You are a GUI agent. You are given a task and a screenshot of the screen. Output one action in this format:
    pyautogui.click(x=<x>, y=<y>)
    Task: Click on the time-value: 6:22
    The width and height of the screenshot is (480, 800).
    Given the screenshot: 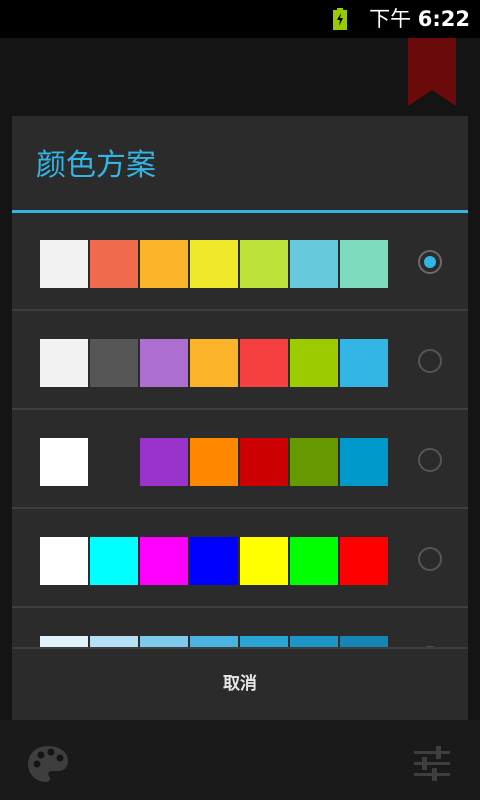 What is the action you would take?
    pyautogui.click(x=443, y=19)
    